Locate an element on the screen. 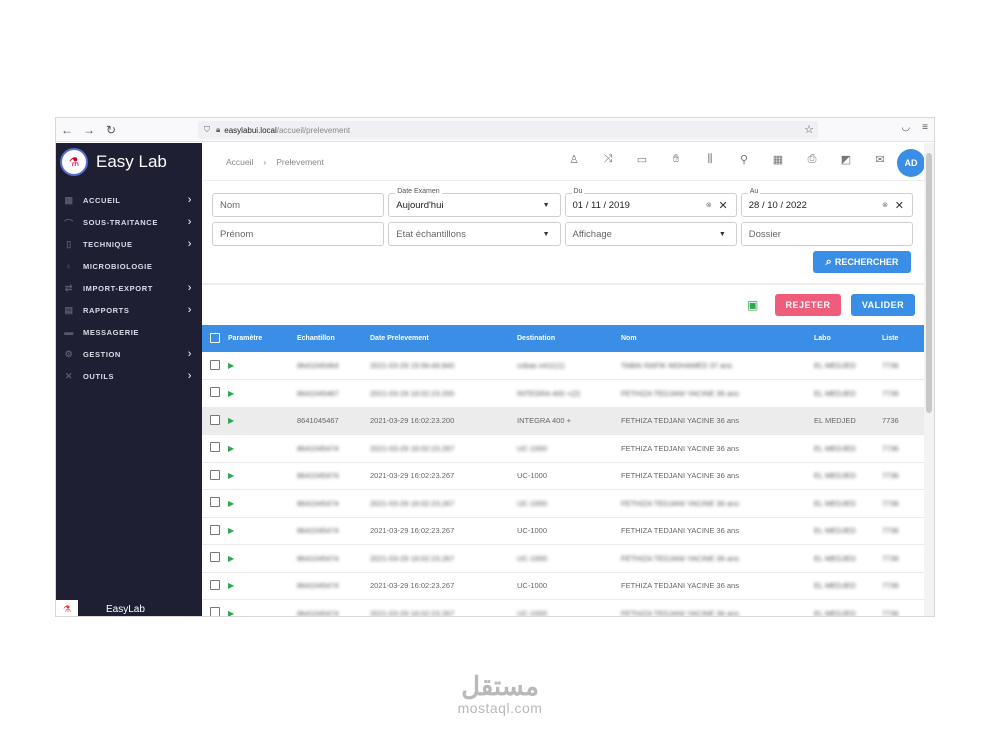  shuffle-icon: ⤨ is located at coordinates (608, 161).